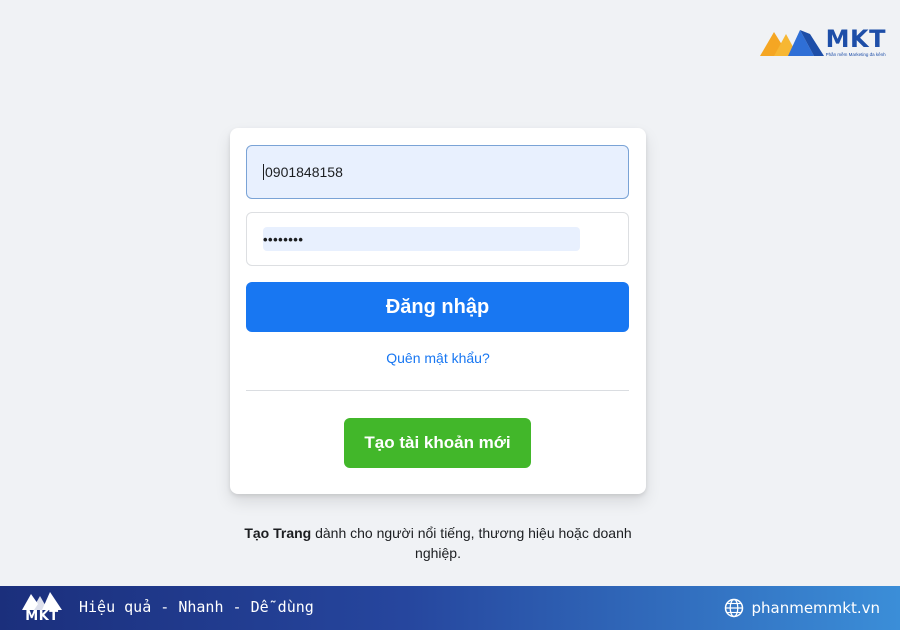 The width and height of the screenshot is (900, 630). What do you see at coordinates (437, 390) in the screenshot?
I see `divider` at bounding box center [437, 390].